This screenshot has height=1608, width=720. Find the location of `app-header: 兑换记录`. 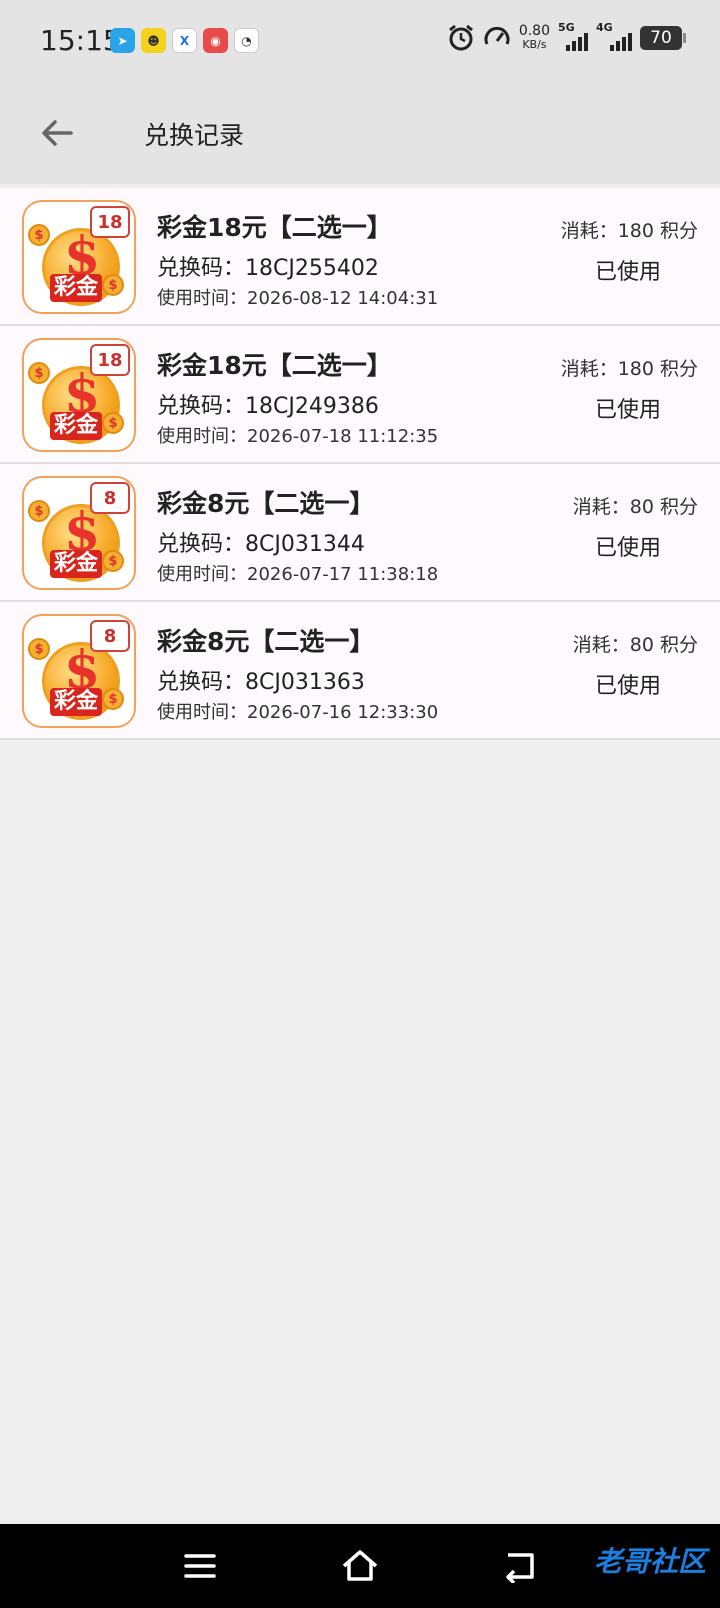

app-header: 兑换记录 is located at coordinates (360, 134).